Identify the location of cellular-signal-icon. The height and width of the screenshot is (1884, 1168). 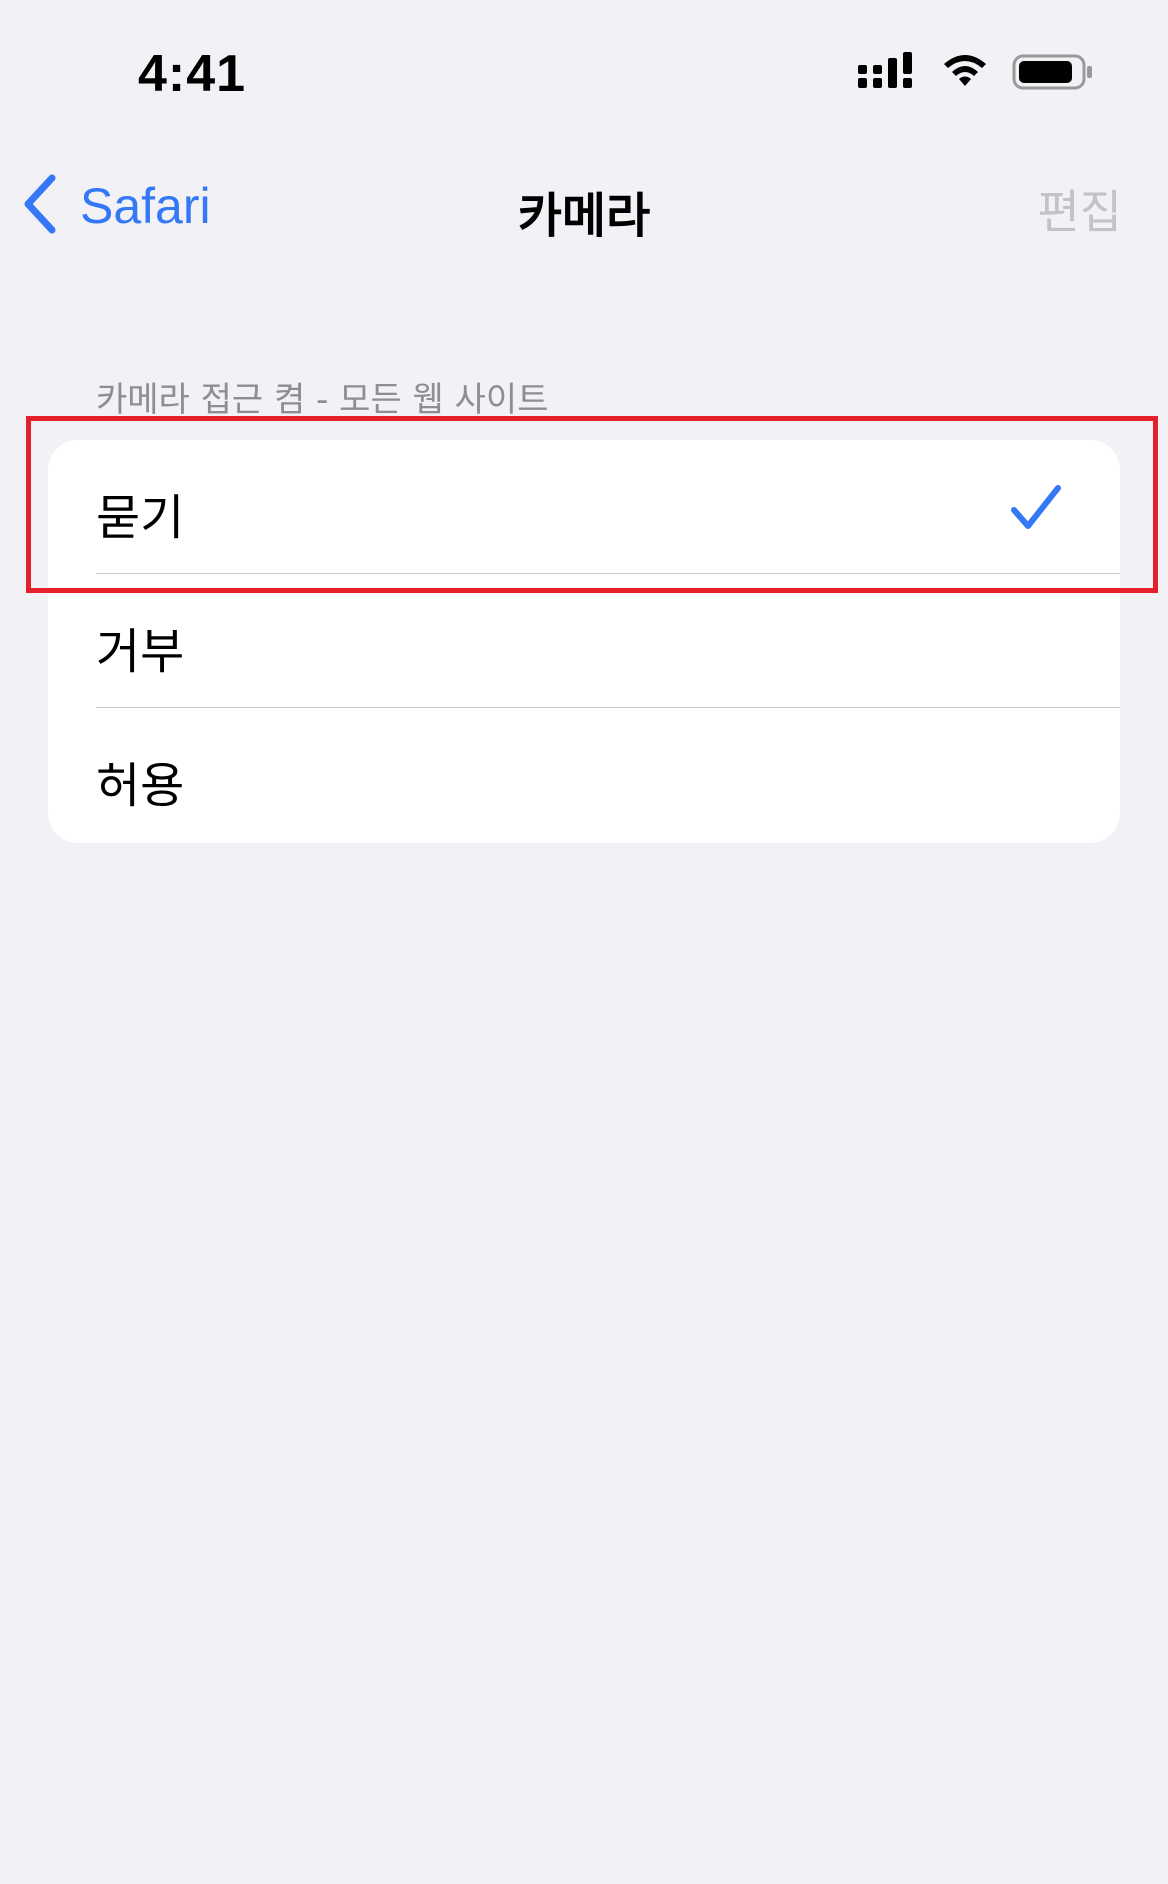
(888, 72).